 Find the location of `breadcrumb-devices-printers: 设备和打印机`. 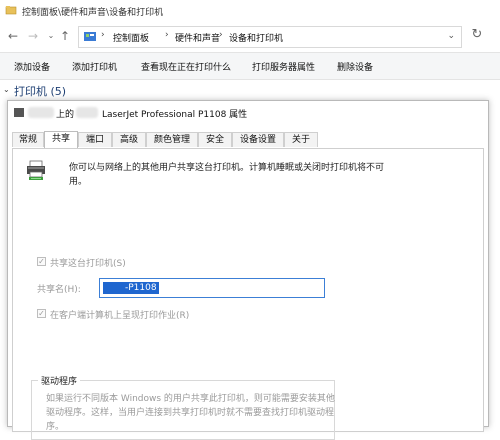

breadcrumb-devices-printers: 设备和打印机 is located at coordinates (256, 37).